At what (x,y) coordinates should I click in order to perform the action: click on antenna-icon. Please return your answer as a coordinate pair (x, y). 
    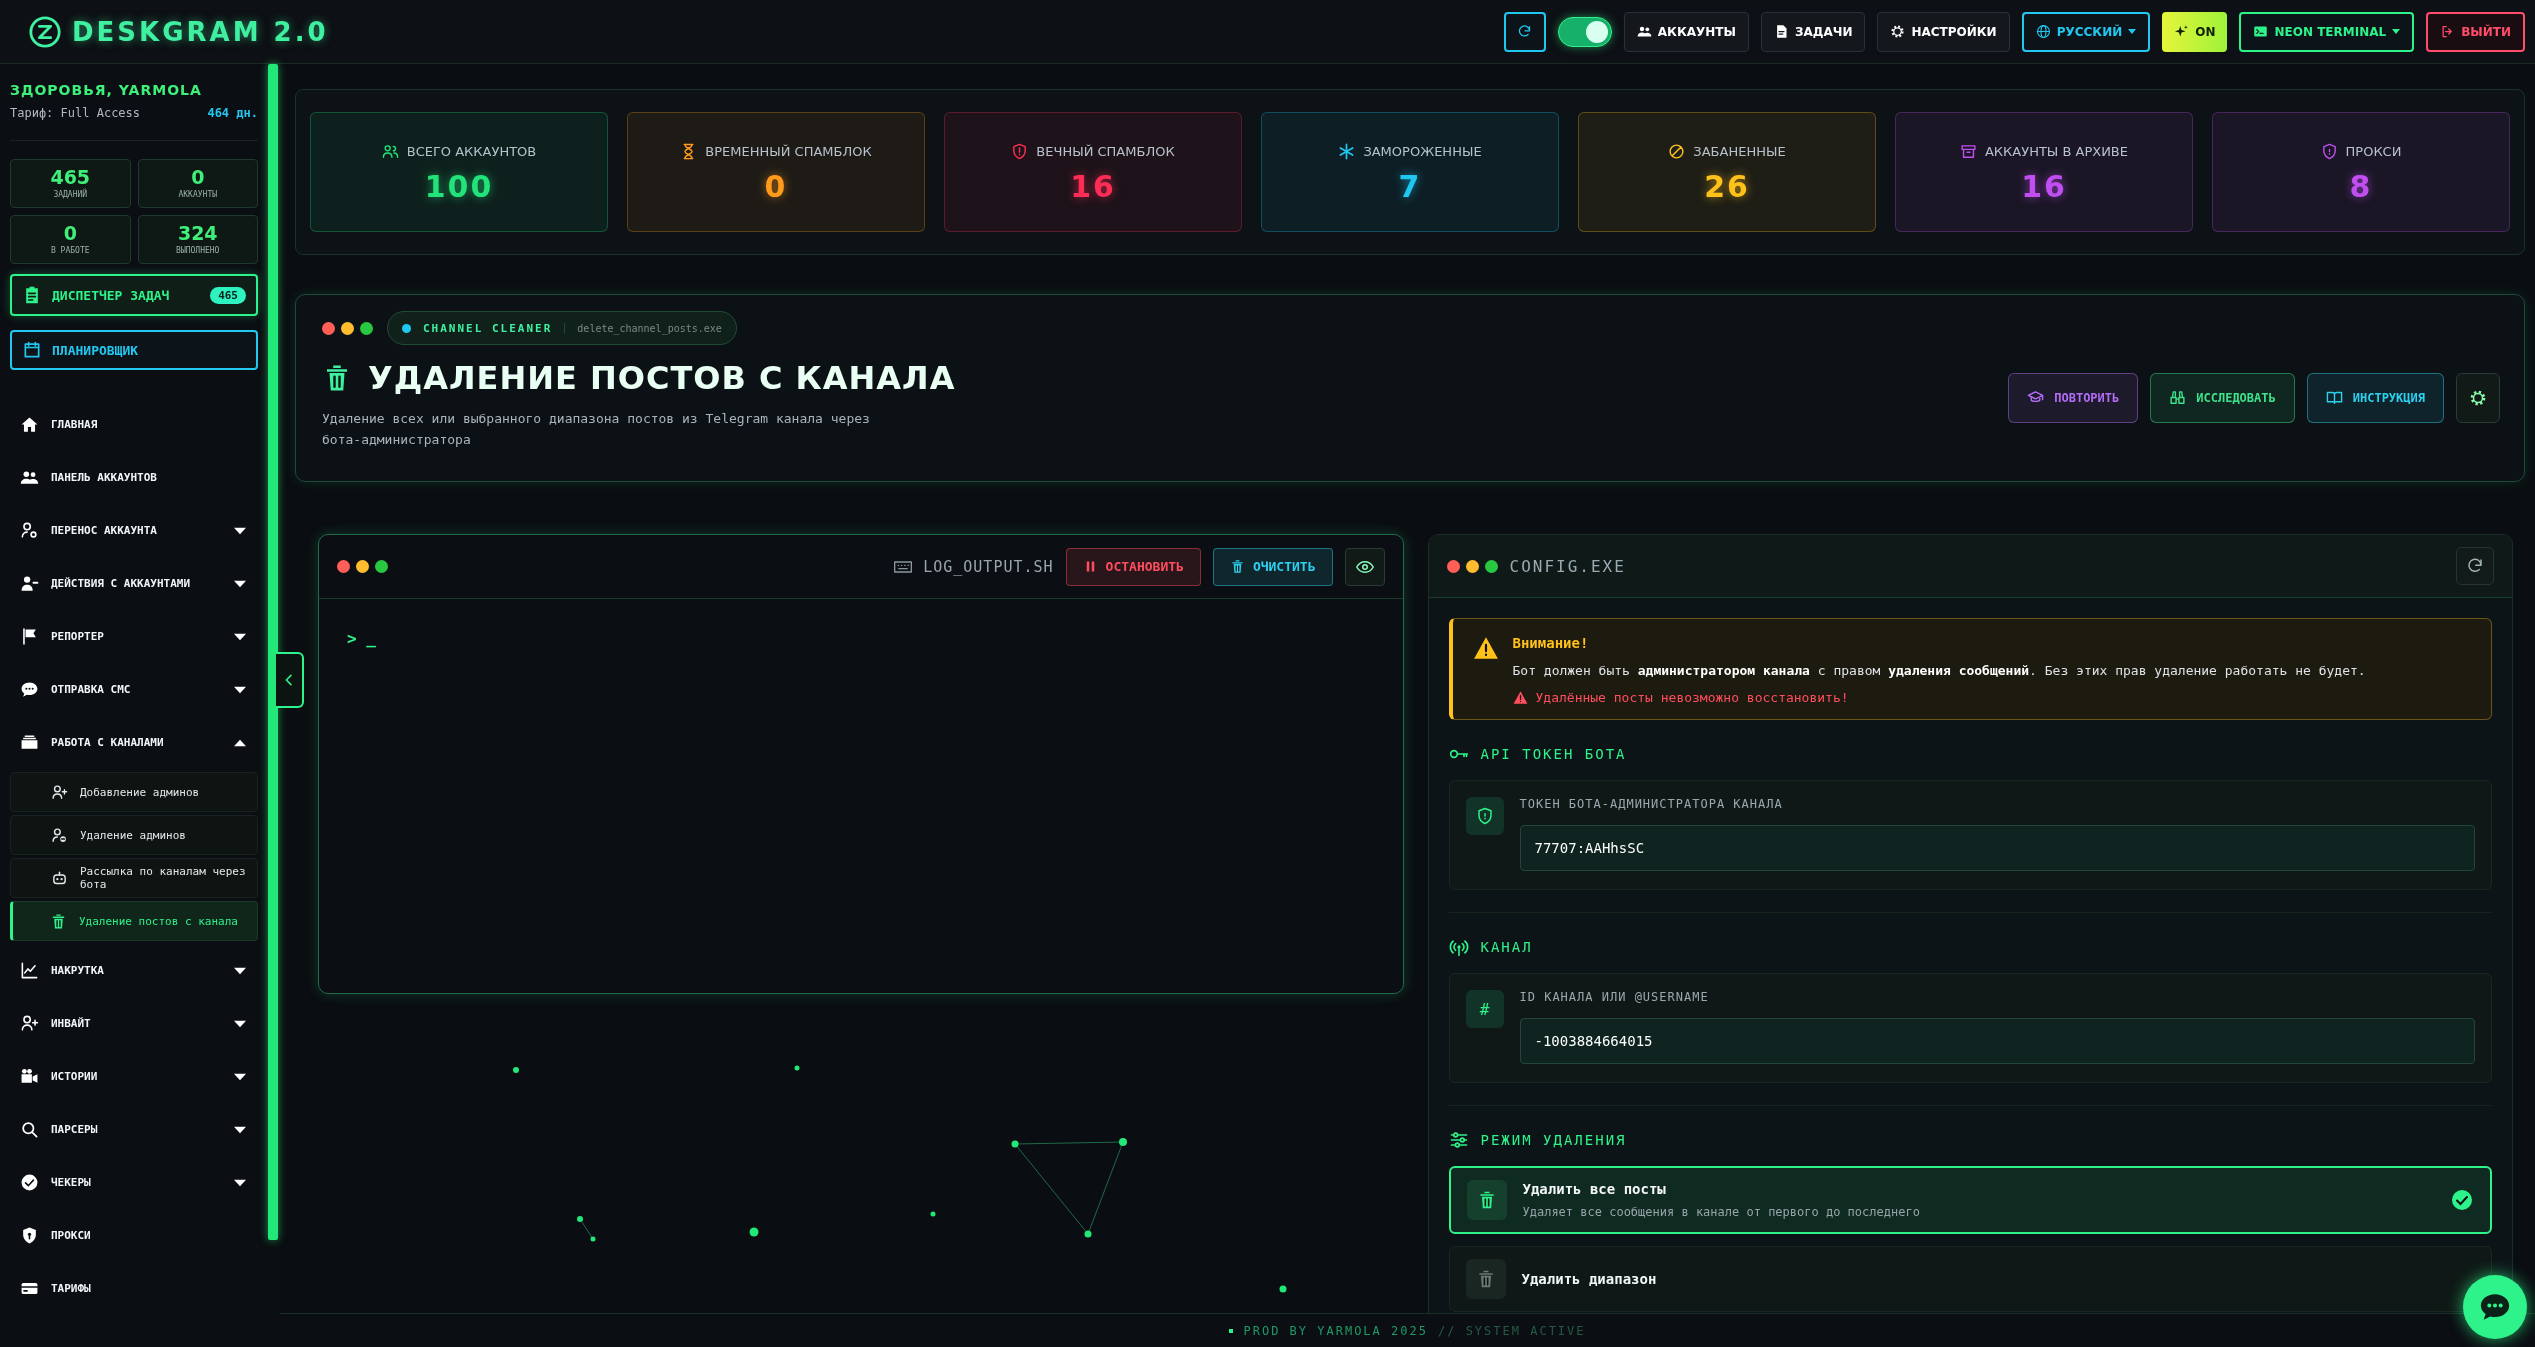
    Looking at the image, I should click on (1458, 947).